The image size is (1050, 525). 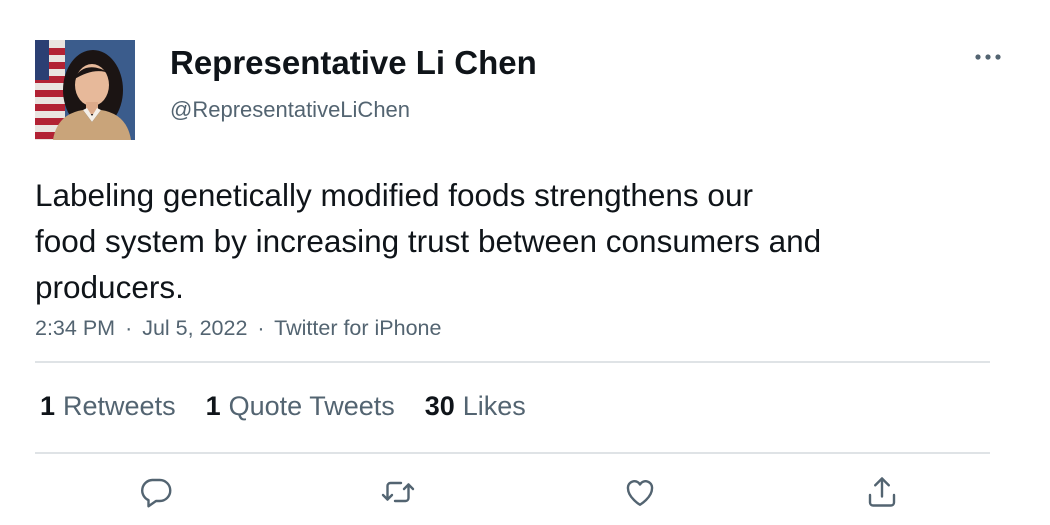 I want to click on likes-label: Likes, so click(x=494, y=405).